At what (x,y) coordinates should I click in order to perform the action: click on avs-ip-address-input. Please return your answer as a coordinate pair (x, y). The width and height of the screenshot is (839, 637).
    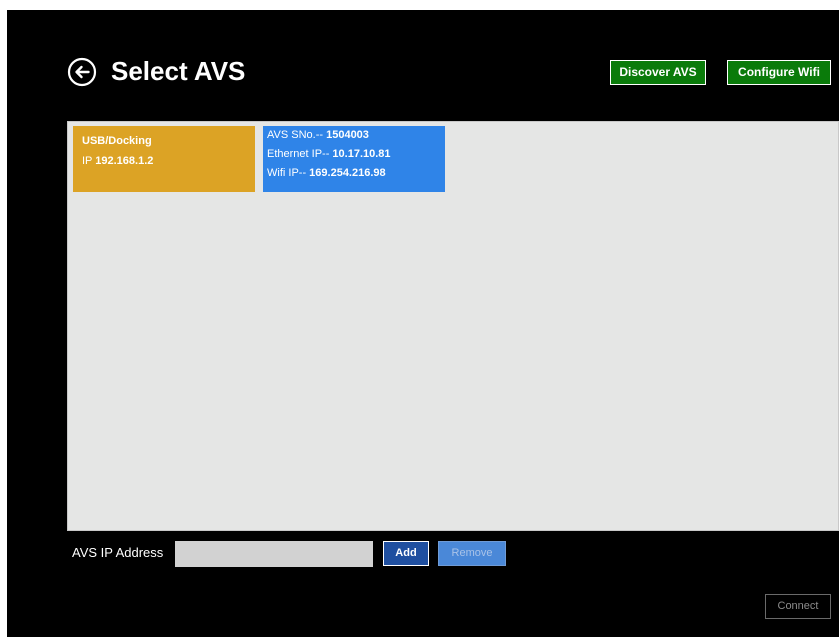
    Looking at the image, I should click on (274, 554).